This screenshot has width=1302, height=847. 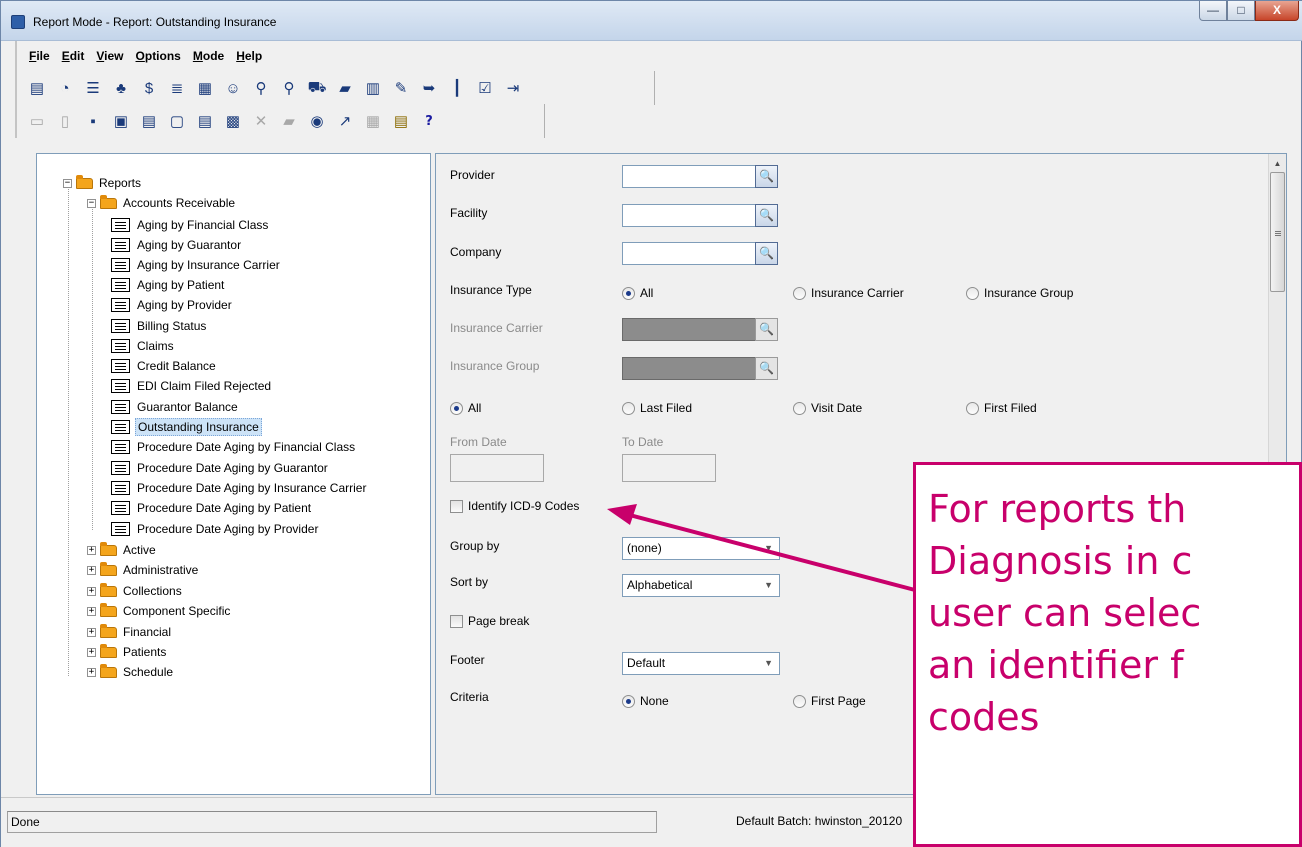 I want to click on tree-item-report: Procedure Date Aging by Patient, so click(x=212, y=508).